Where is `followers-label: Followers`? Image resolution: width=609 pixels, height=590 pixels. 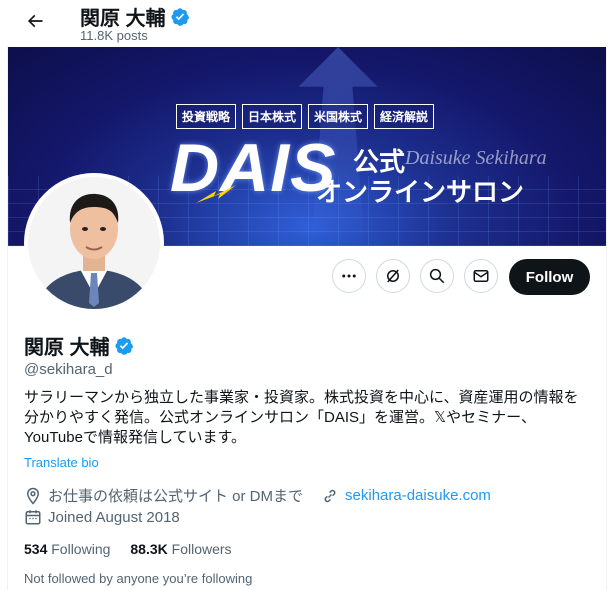 followers-label: Followers is located at coordinates (201, 549).